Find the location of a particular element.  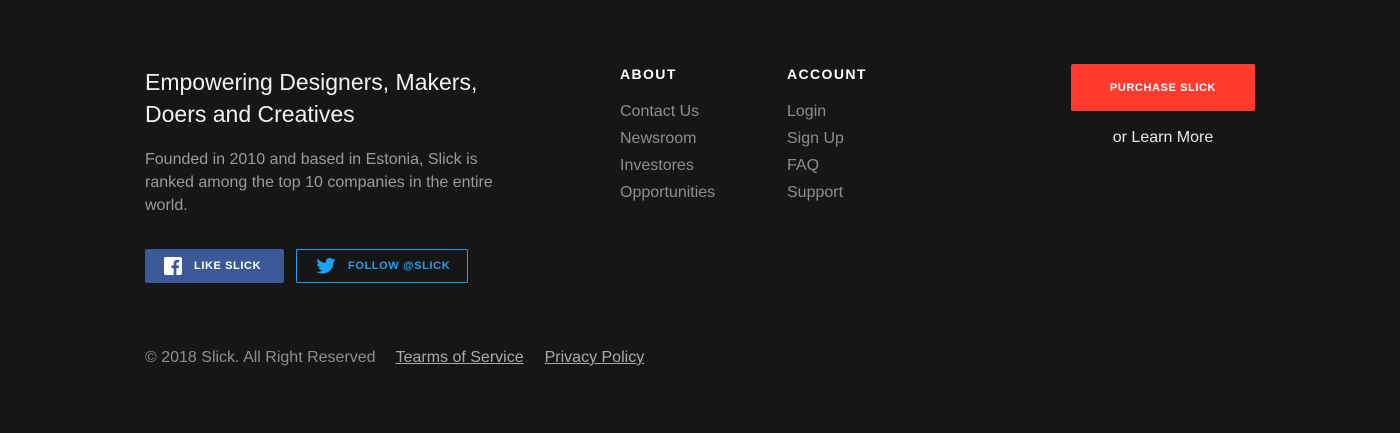

account-heading: ACCOUNT is located at coordinates (827, 74).